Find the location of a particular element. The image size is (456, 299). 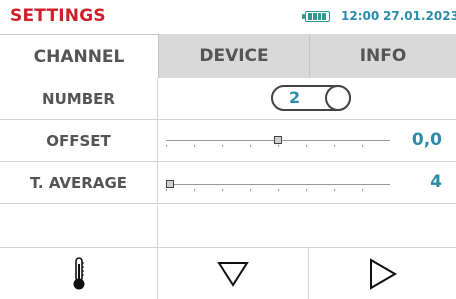

next-button is located at coordinates (382, 273).